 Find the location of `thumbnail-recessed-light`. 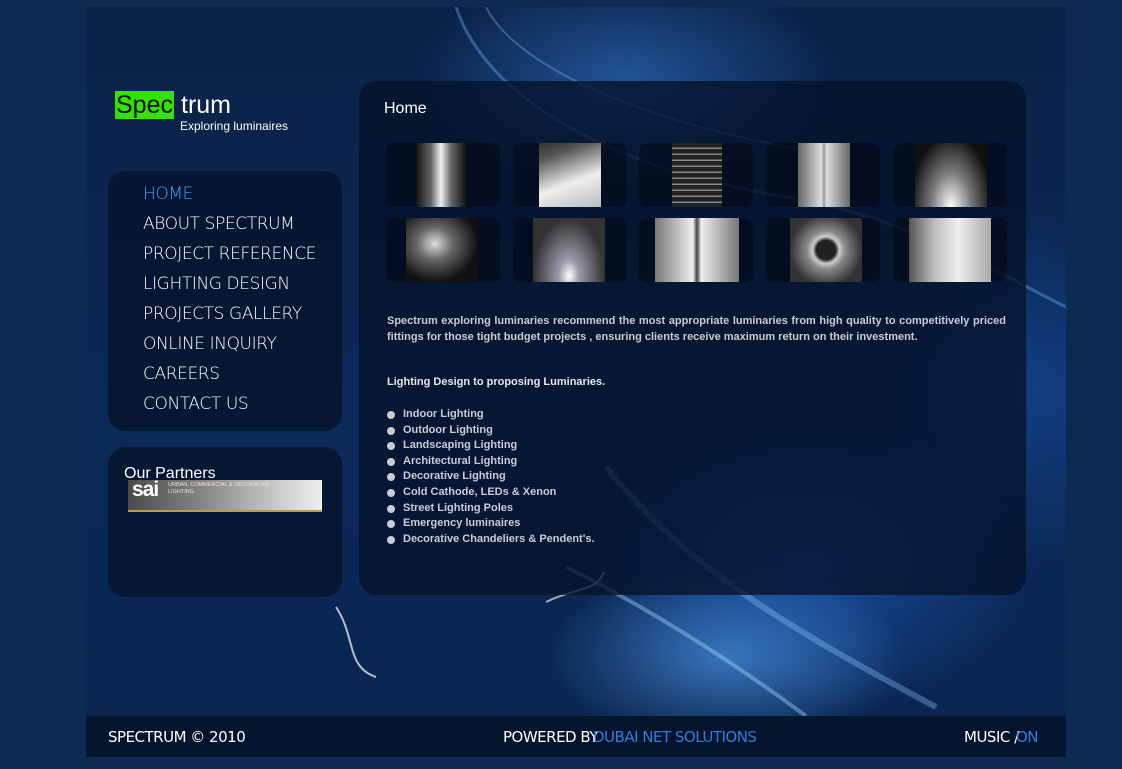

thumbnail-recessed-light is located at coordinates (823, 250).